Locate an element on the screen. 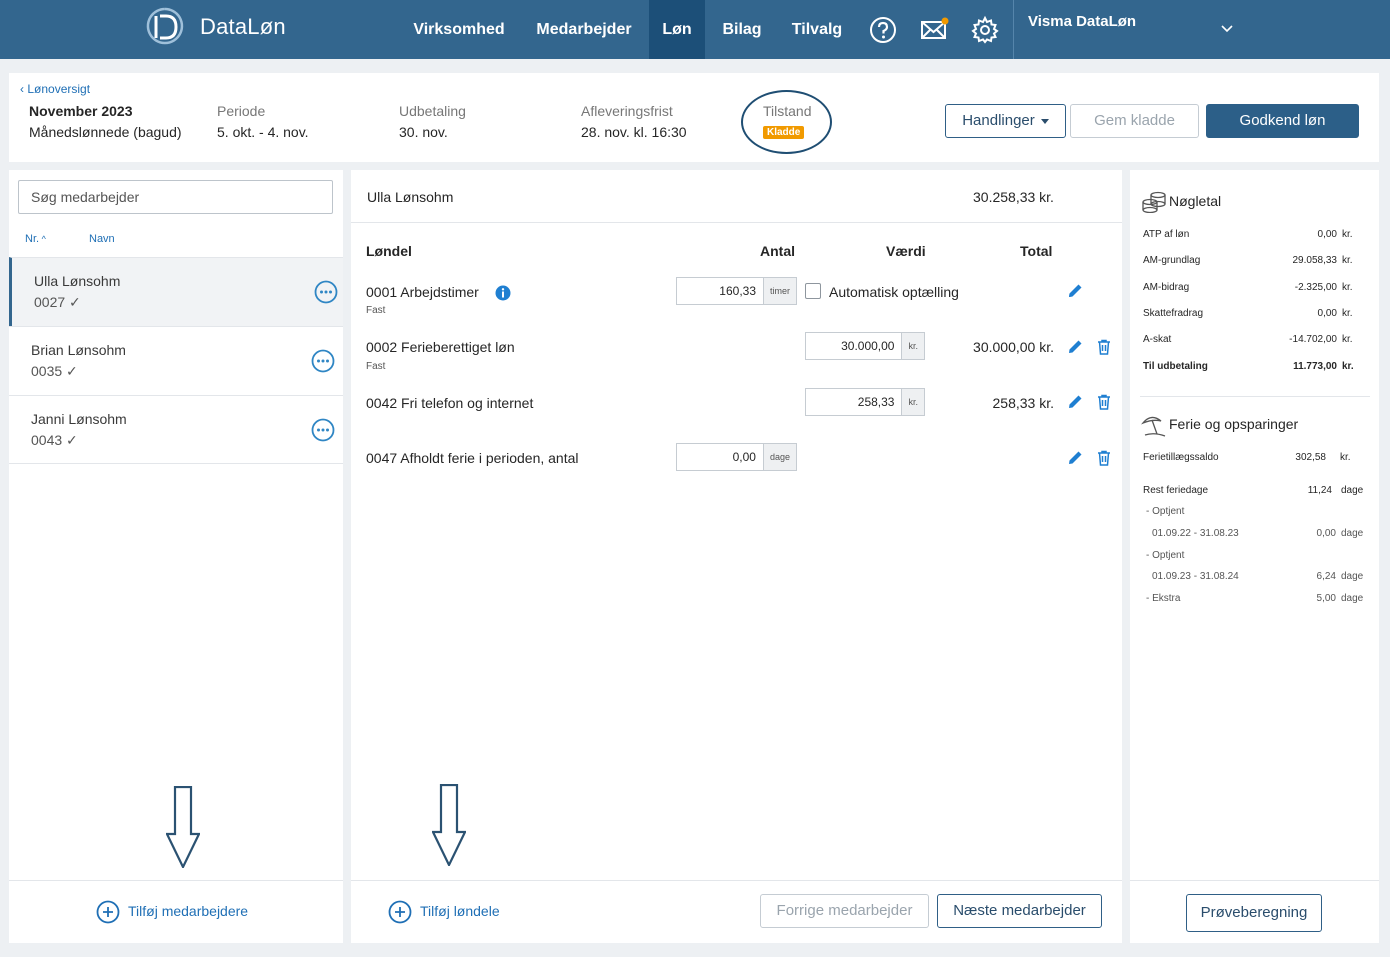 This screenshot has width=1390, height=957. app-name: DataLøn is located at coordinates (243, 27).